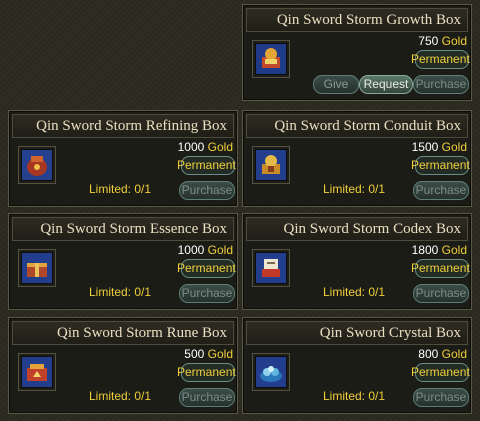  Describe the element at coordinates (357, 333) in the screenshot. I see `item-title: Qin Sword Crystal Box` at that location.